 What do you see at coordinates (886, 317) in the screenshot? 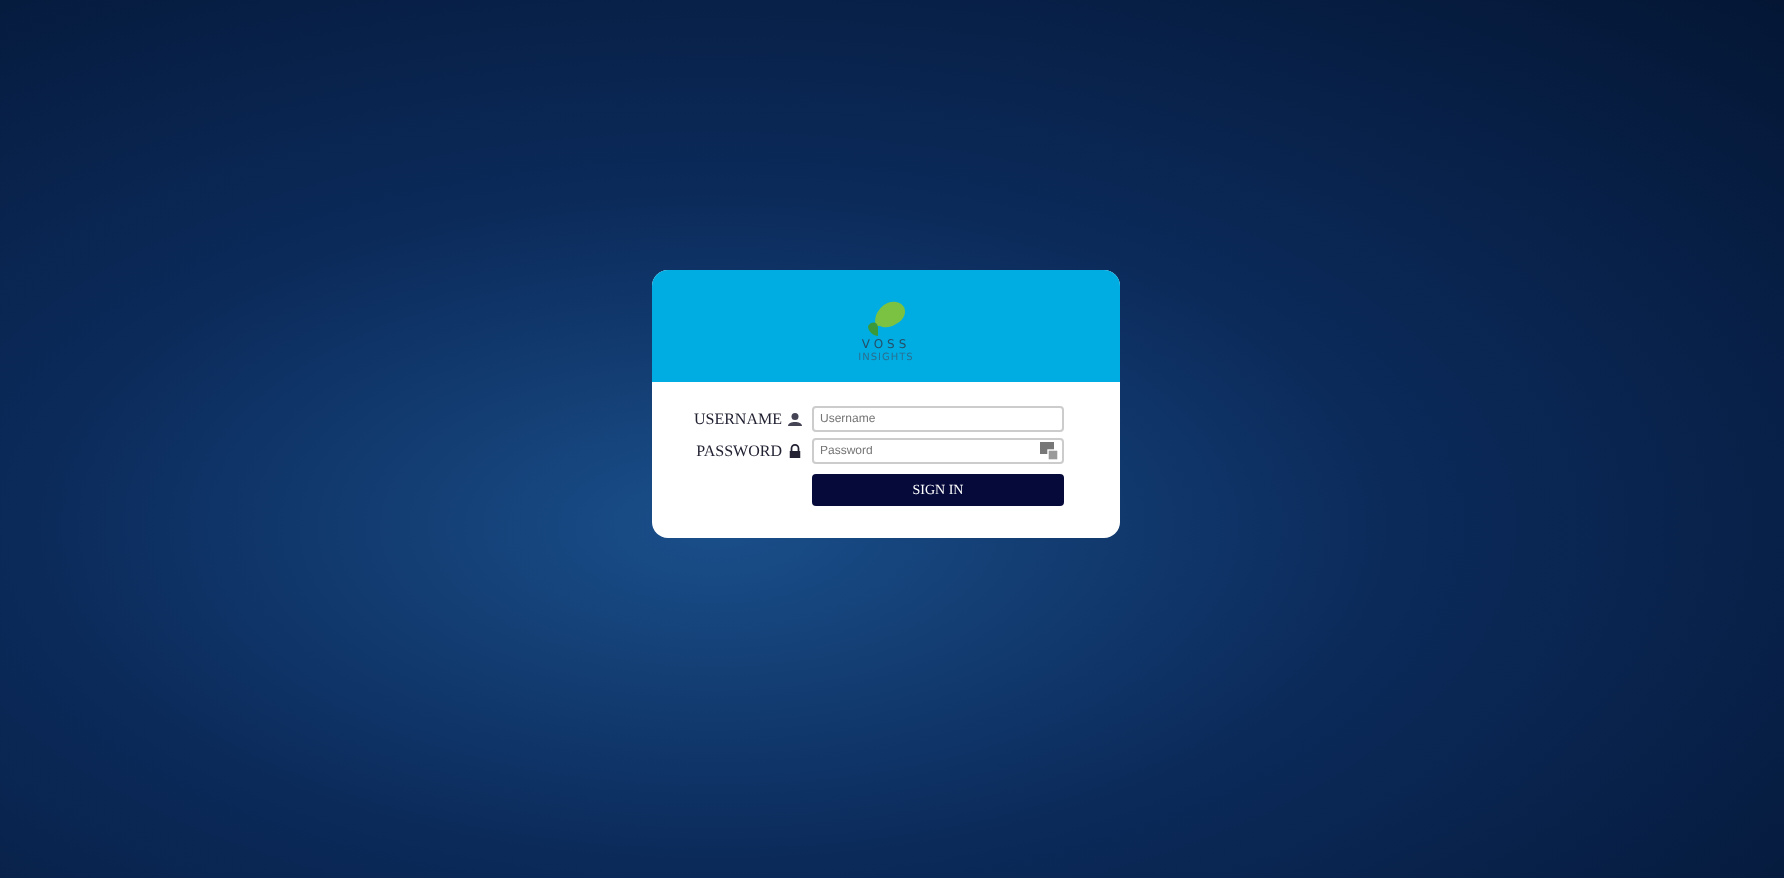
I see `leaf-logo-icon` at bounding box center [886, 317].